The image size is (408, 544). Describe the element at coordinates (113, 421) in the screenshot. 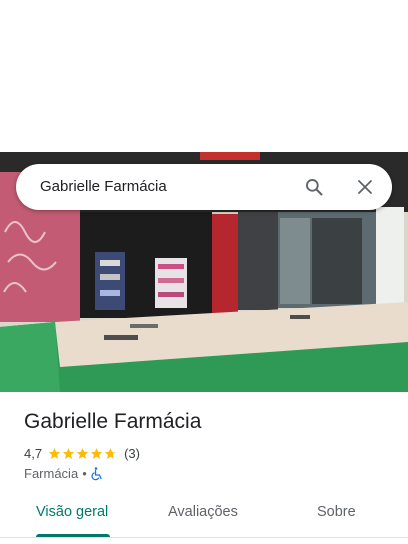

I see `place-title: Gabrielle Farmácia` at that location.